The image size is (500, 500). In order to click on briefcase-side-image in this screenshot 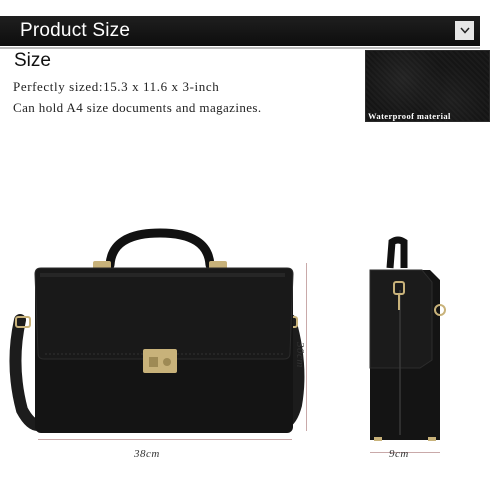, I will do `click(420, 342)`.